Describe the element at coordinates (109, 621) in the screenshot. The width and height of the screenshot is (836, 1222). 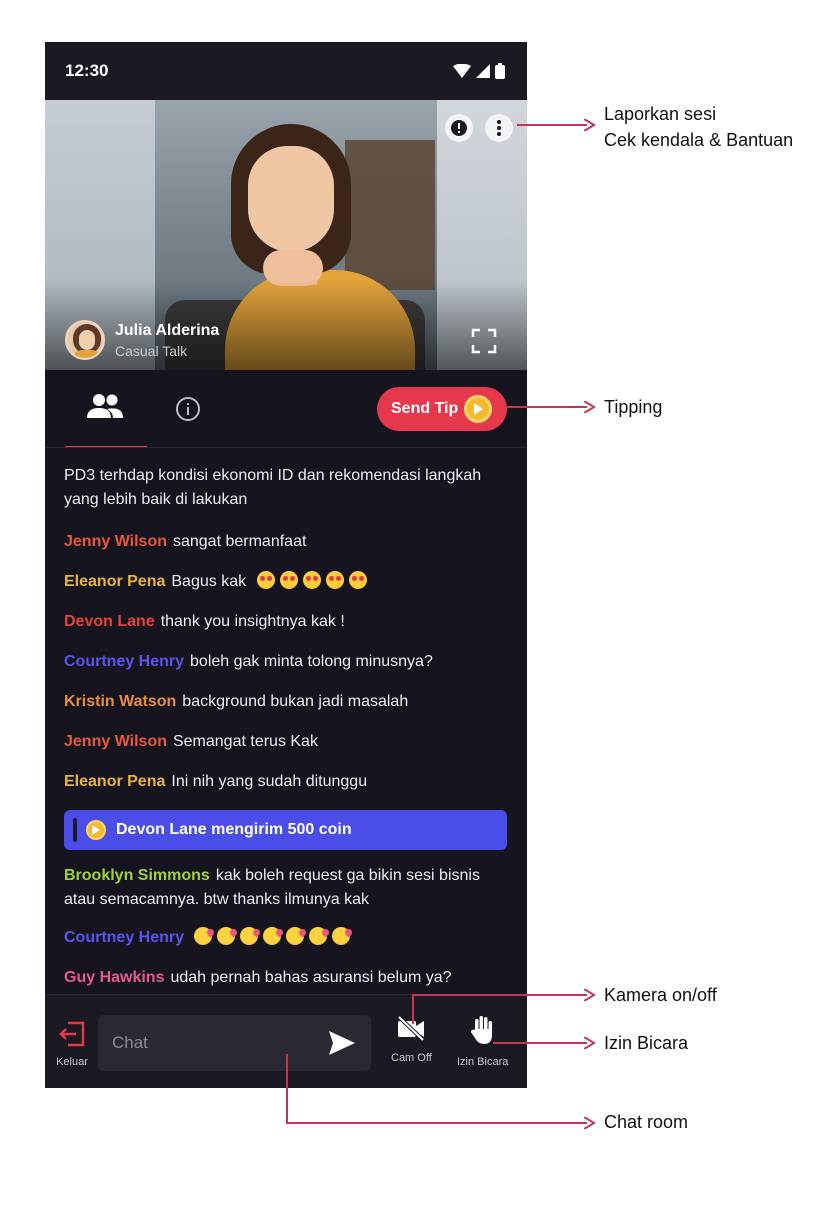
I see `chat-username: Devon Lane` at that location.